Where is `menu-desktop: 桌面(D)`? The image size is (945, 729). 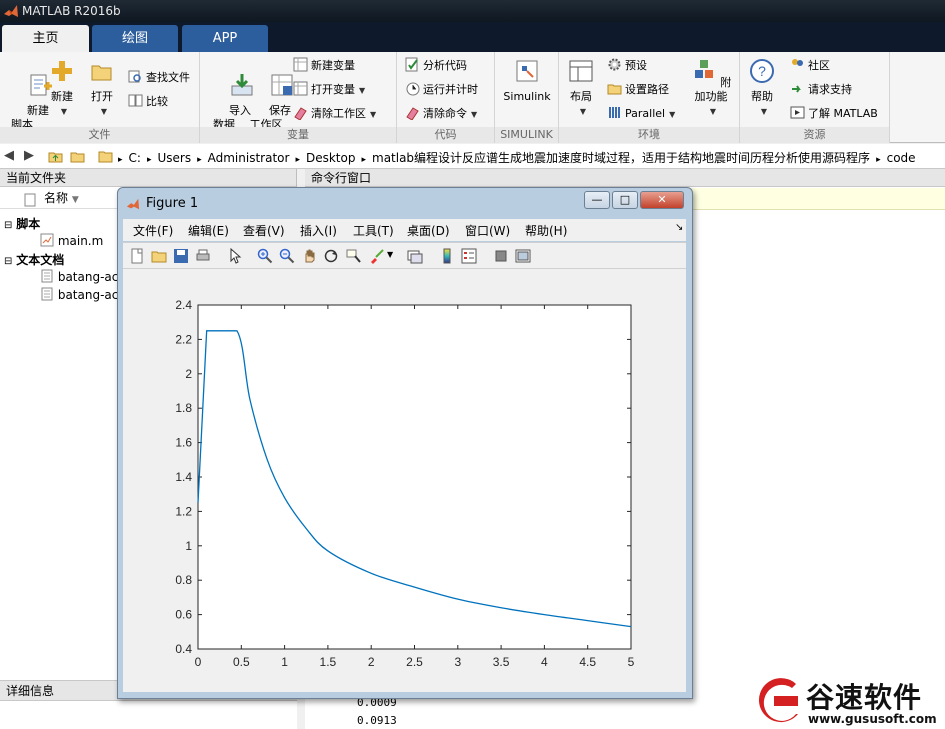 menu-desktop: 桌面(D) is located at coordinates (428, 230).